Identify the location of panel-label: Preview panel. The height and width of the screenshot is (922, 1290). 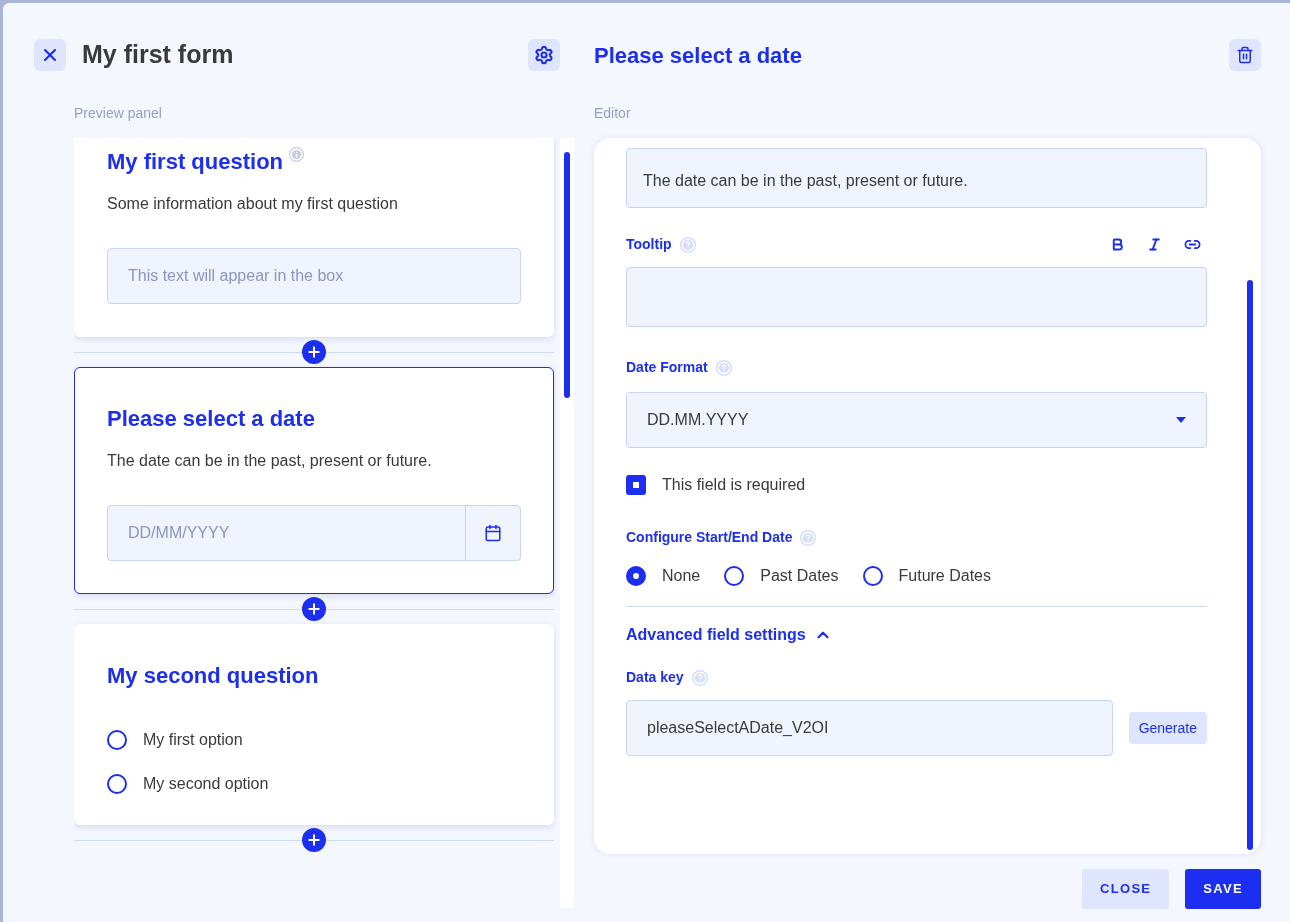
(118, 113).